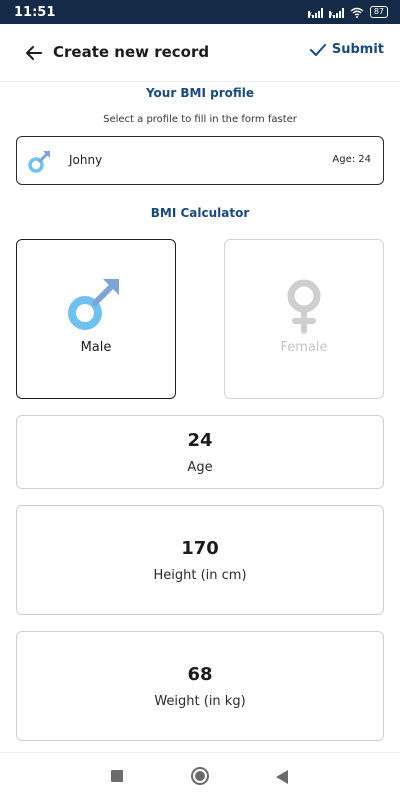 The width and height of the screenshot is (400, 800). I want to click on battery-icon: 87, so click(378, 12).